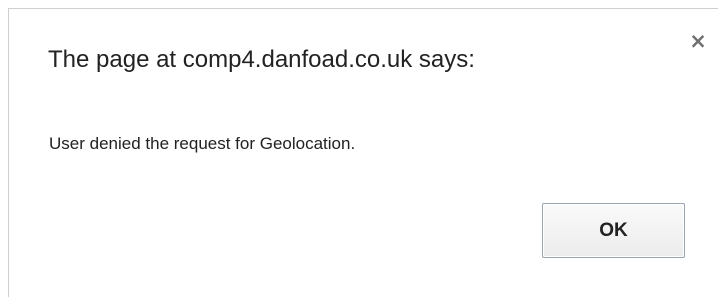  Describe the element at coordinates (698, 41) in the screenshot. I see `close-icon: ×` at that location.